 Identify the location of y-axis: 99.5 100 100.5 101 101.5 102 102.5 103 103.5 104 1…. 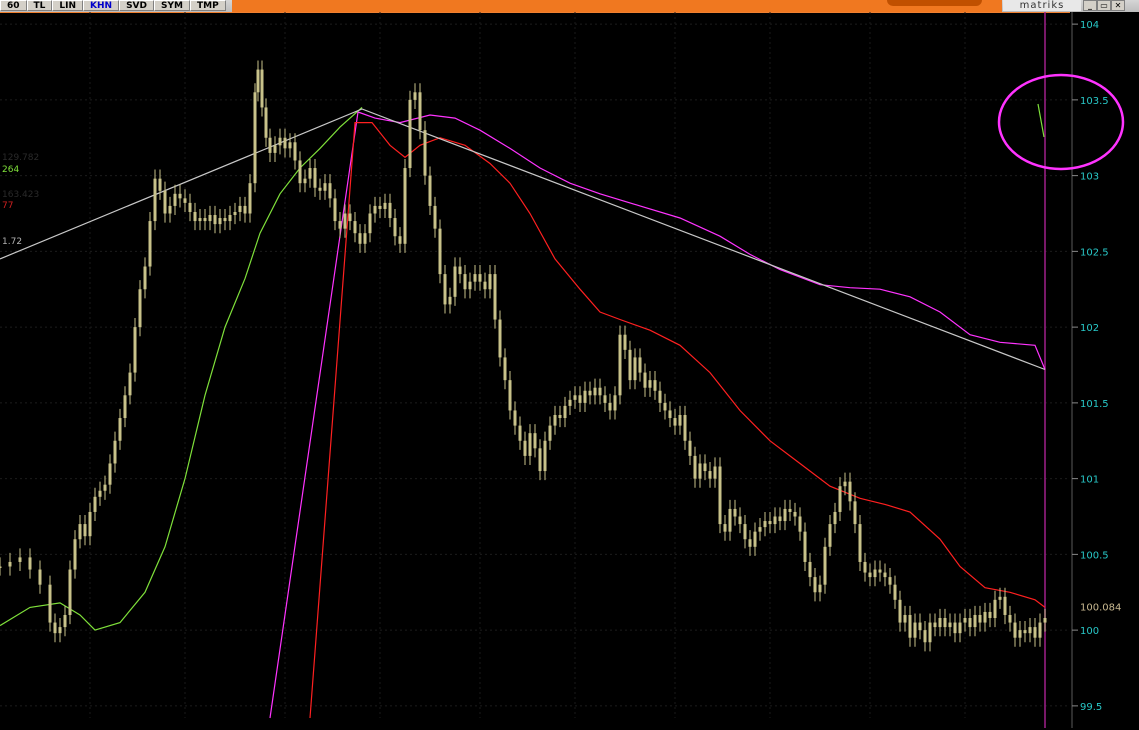
(1104, 371).